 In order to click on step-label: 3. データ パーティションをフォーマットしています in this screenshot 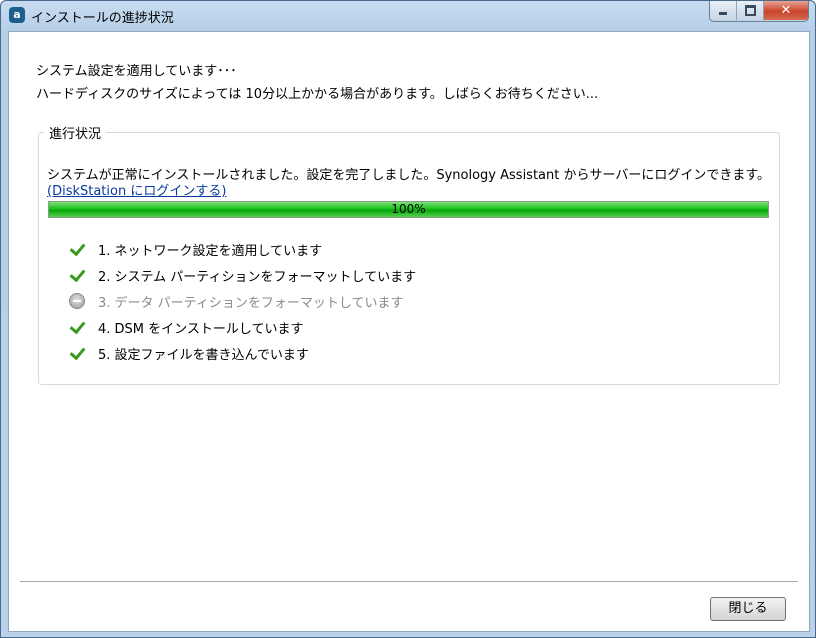, I will do `click(251, 303)`.